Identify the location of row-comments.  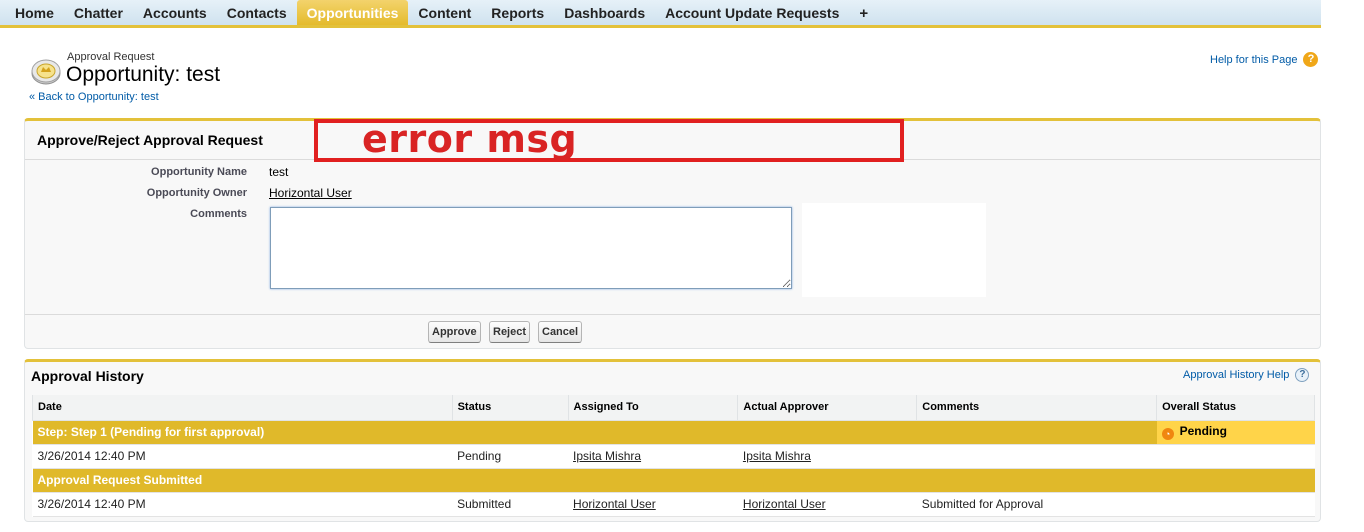
(1036, 456).